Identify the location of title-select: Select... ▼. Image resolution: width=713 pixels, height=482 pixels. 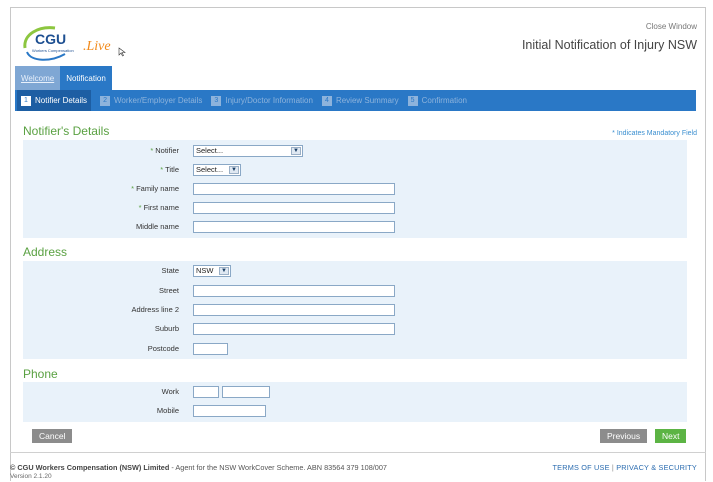
(217, 170).